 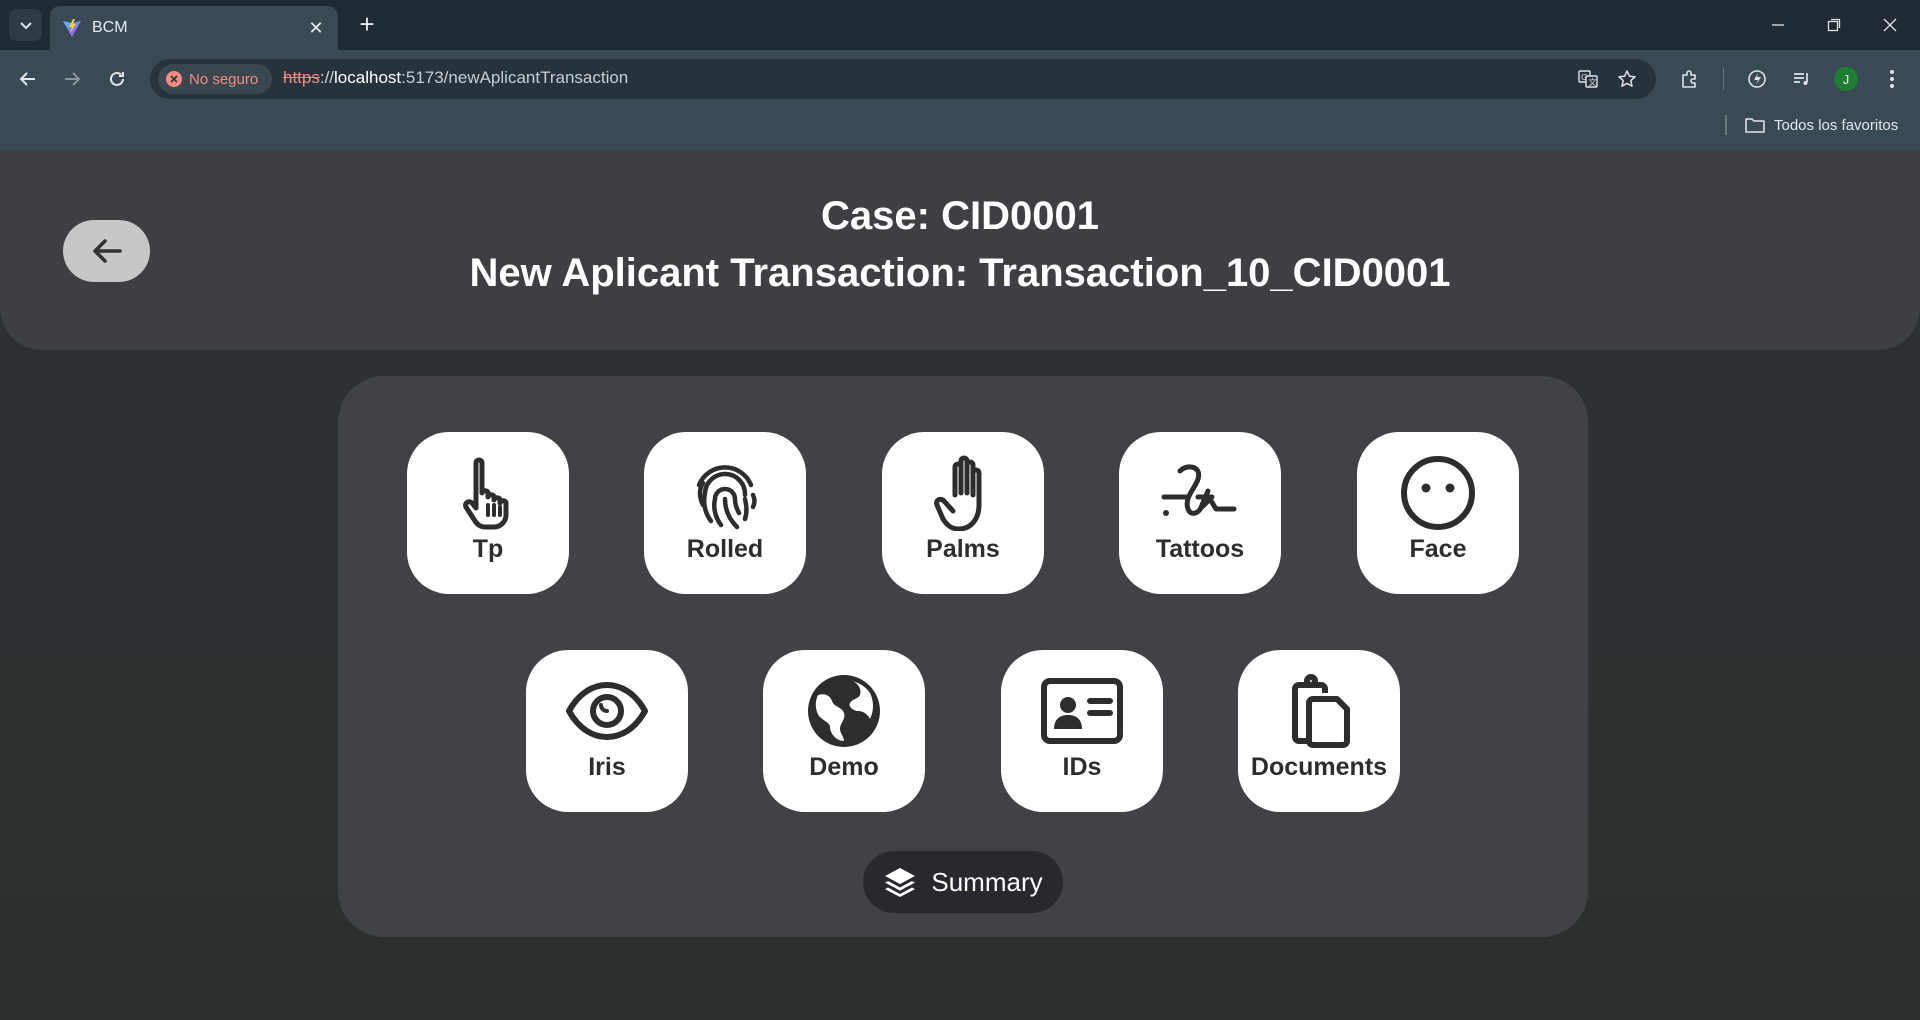 I want to click on tab-search-button, so click(x=25, y=25).